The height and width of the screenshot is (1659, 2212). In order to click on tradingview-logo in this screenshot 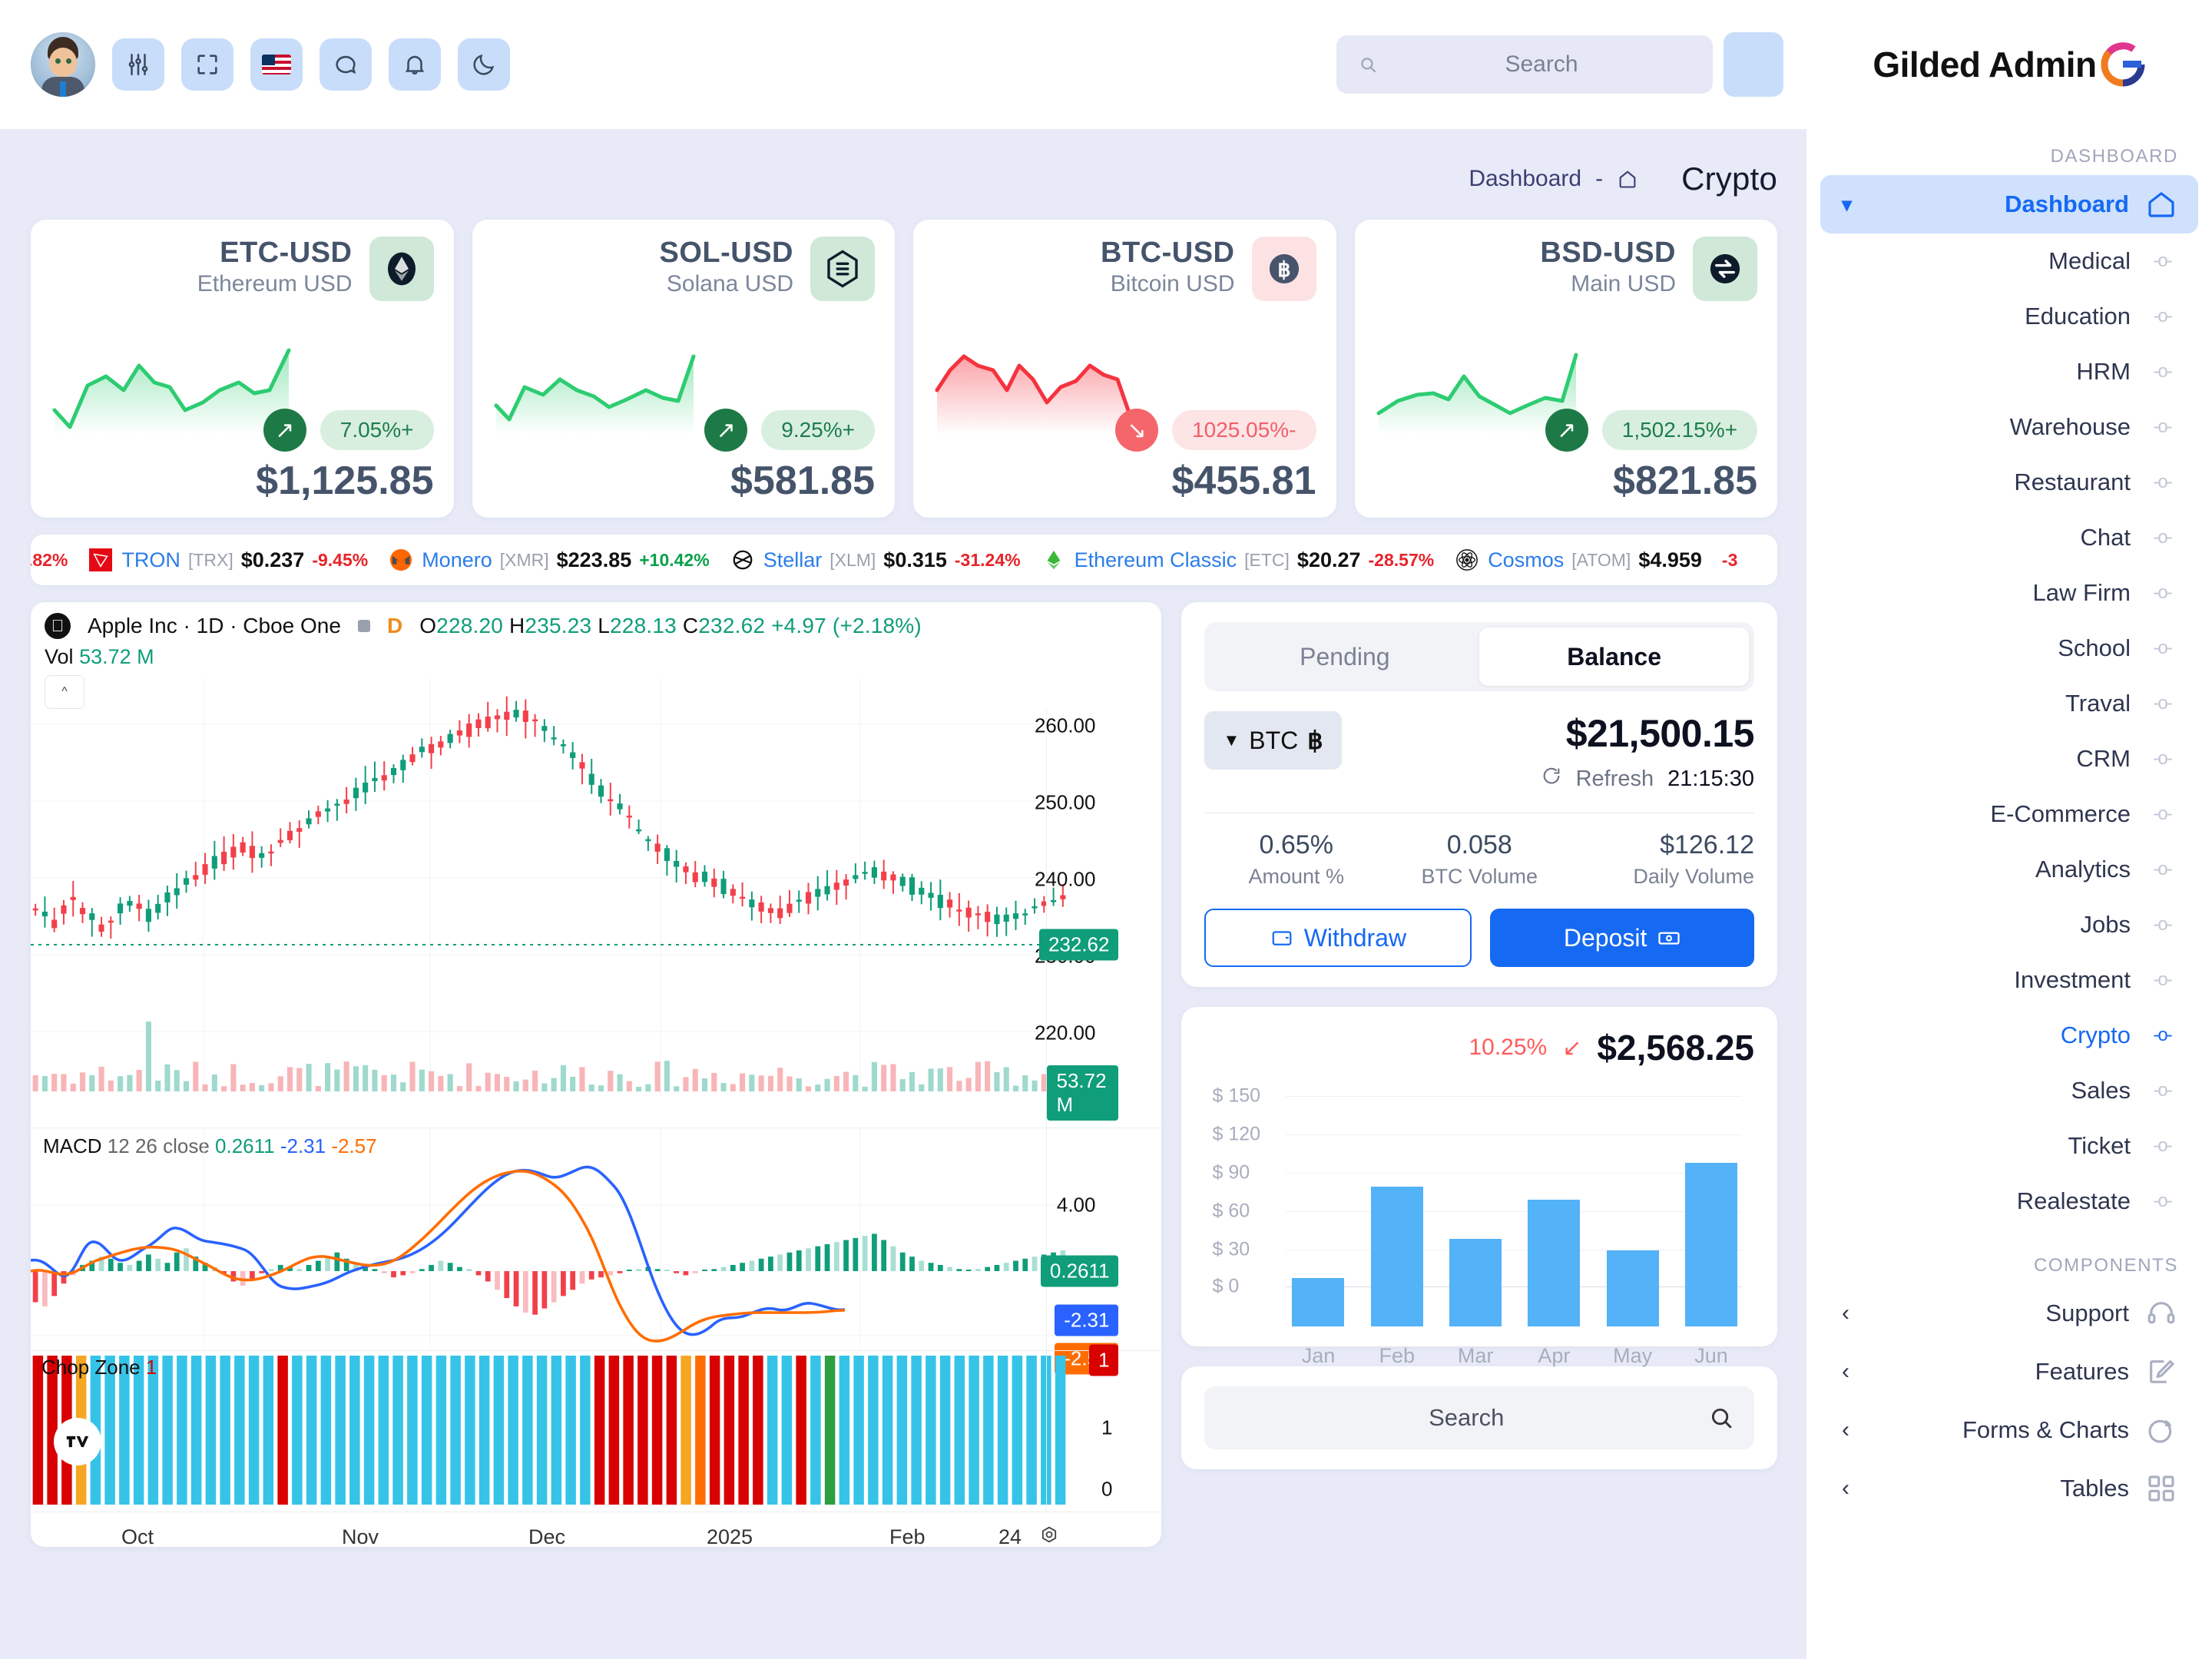, I will do `click(78, 1442)`.